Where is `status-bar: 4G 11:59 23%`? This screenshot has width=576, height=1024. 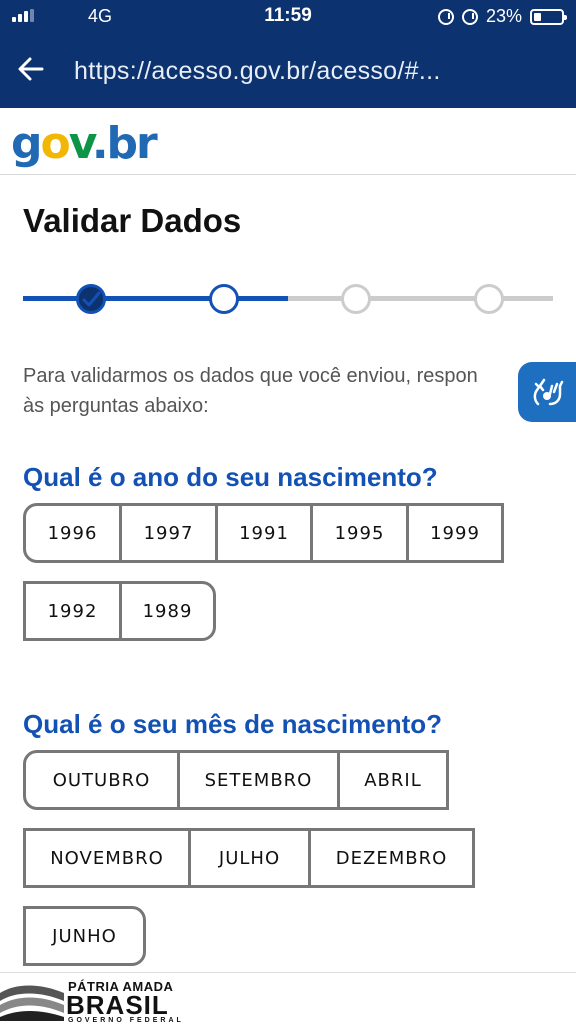
status-bar: 4G 11:59 23% is located at coordinates (288, 17).